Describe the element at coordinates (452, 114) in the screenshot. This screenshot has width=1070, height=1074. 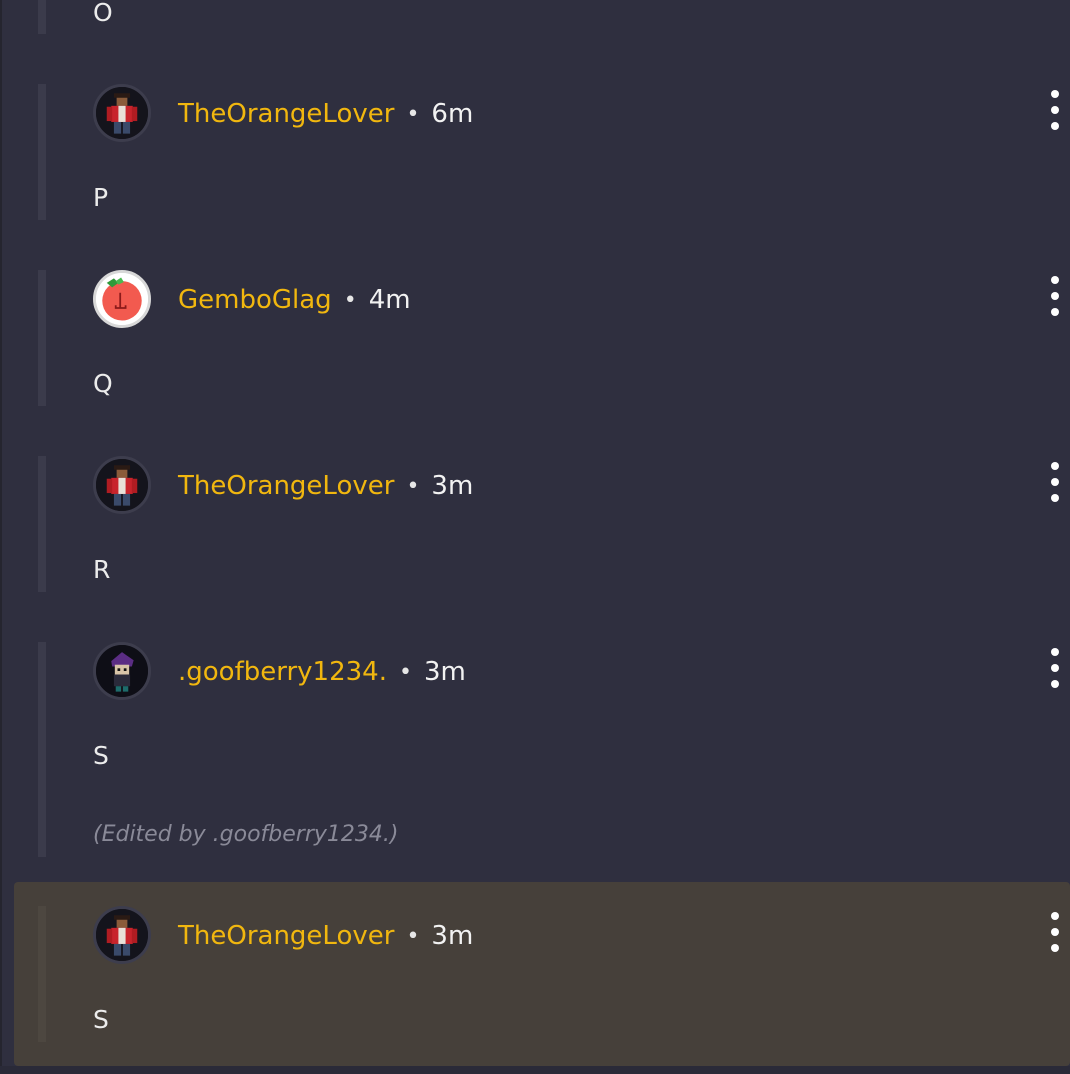
I see `timestamp: 6m` at that location.